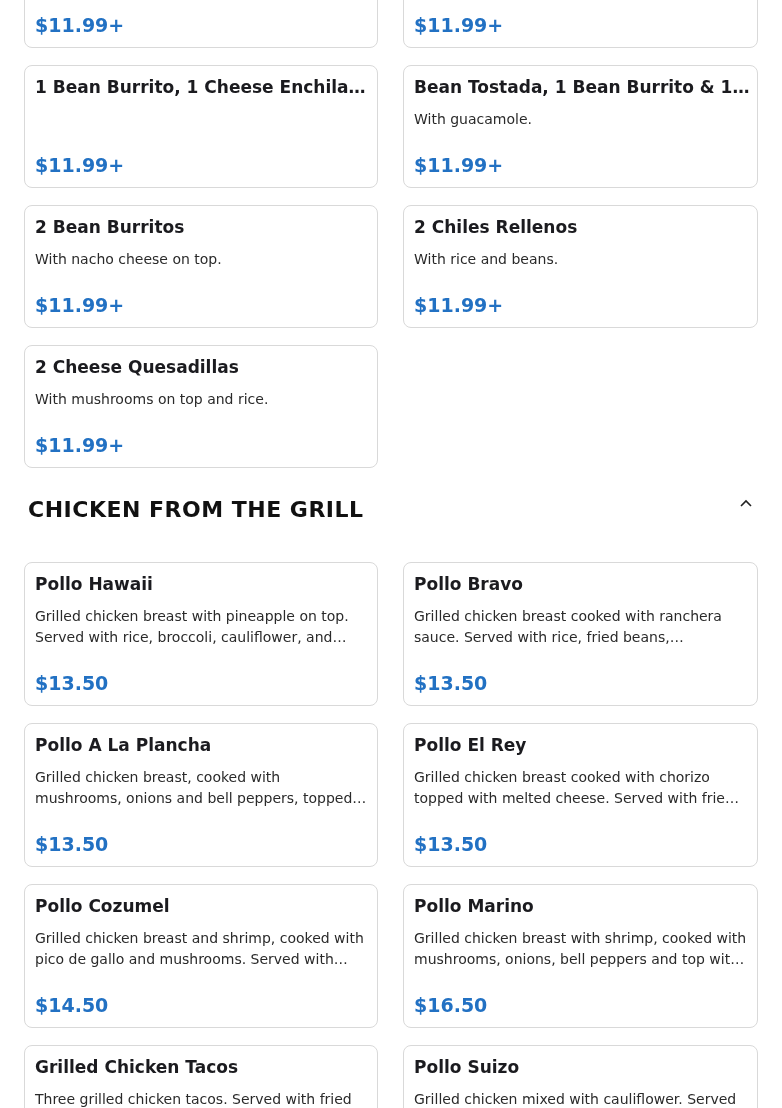 The image size is (782, 1108). I want to click on menu-item-card: Pollo Marino Grilled chicken breast with shrimp, cooked with mushrooms, onions, bell peppers and top wit… $16.50, so click(580, 956).